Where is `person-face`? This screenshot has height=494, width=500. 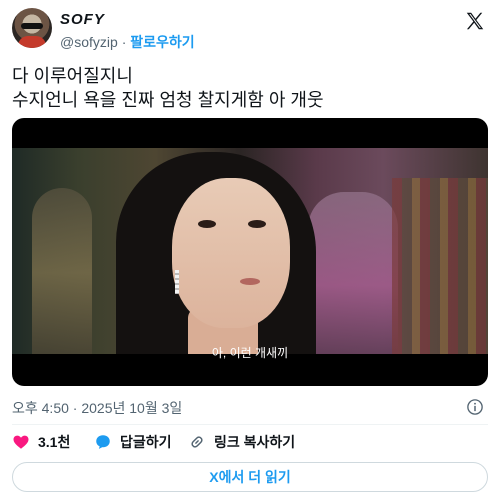
person-face is located at coordinates (231, 253).